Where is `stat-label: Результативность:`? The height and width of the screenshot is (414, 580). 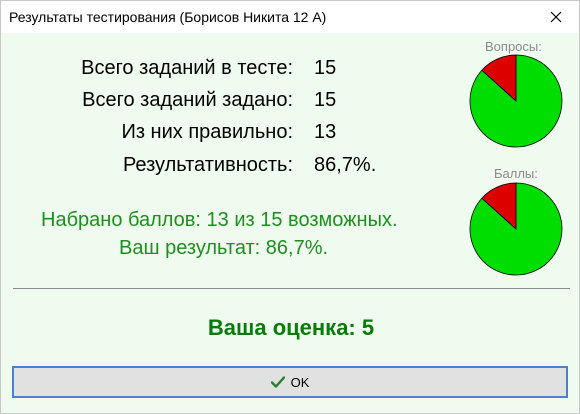
stat-label: Результативность: is located at coordinates (207, 165).